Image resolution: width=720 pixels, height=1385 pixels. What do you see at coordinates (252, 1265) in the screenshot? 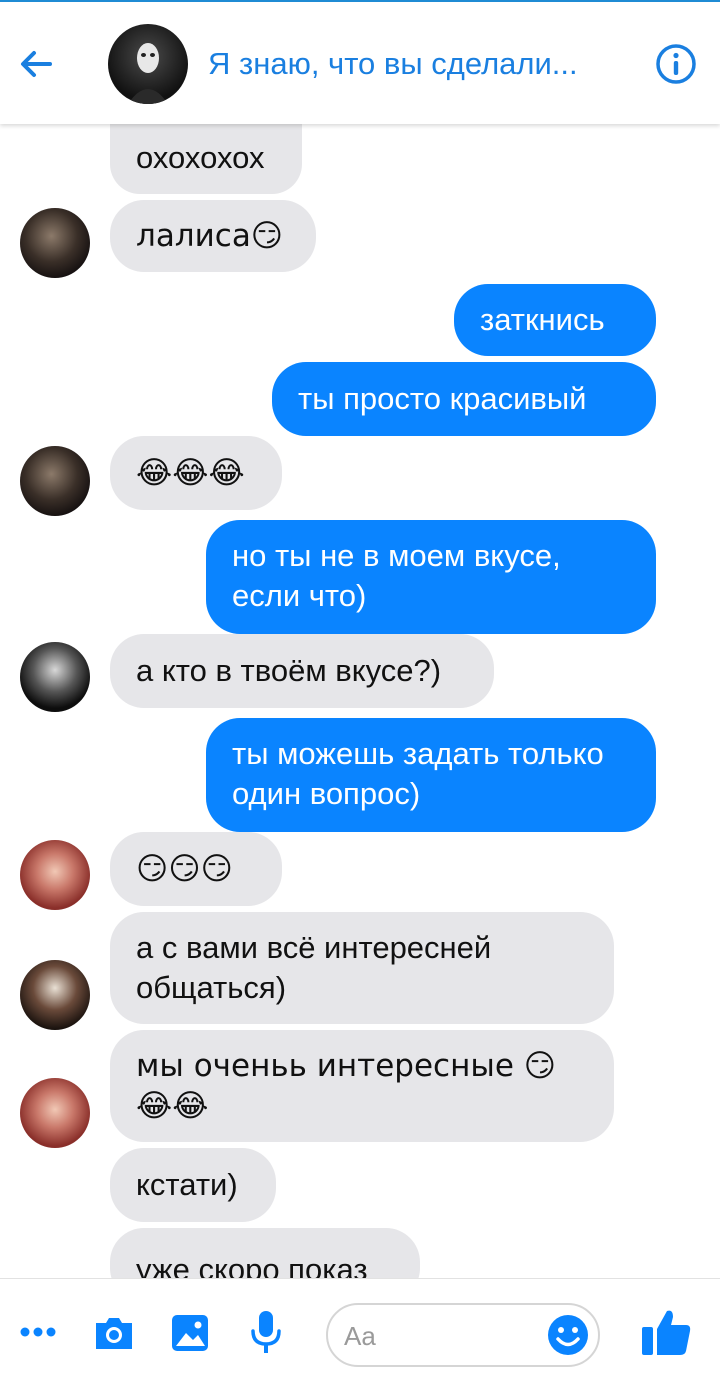
I see `message-text: уже скоро показ` at bounding box center [252, 1265].